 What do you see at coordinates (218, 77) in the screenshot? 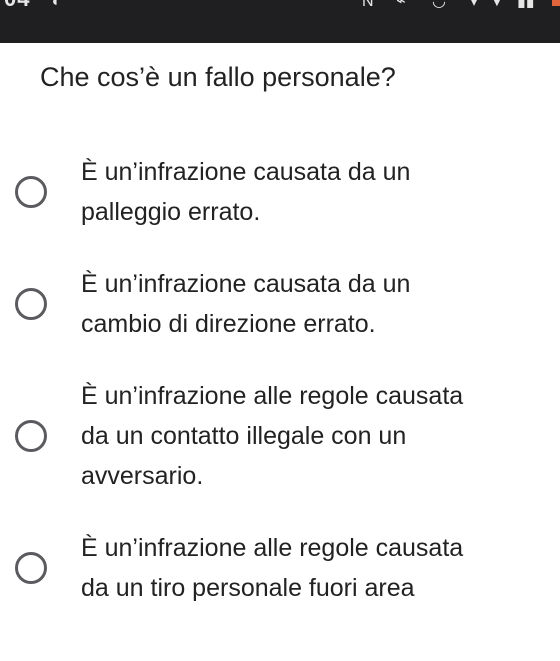
I see `question-title: Che cos’è un fallo personale?` at bounding box center [218, 77].